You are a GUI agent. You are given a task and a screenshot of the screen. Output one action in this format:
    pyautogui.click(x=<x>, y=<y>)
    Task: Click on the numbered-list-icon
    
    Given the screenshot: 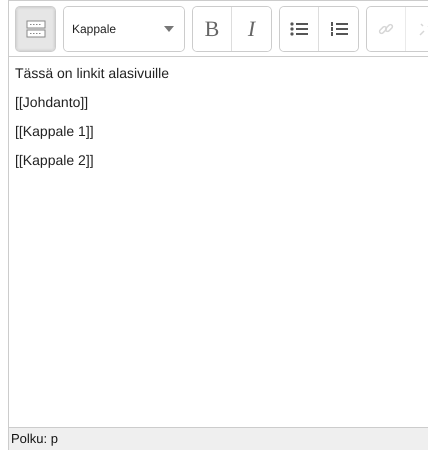 What is the action you would take?
    pyautogui.click(x=339, y=29)
    